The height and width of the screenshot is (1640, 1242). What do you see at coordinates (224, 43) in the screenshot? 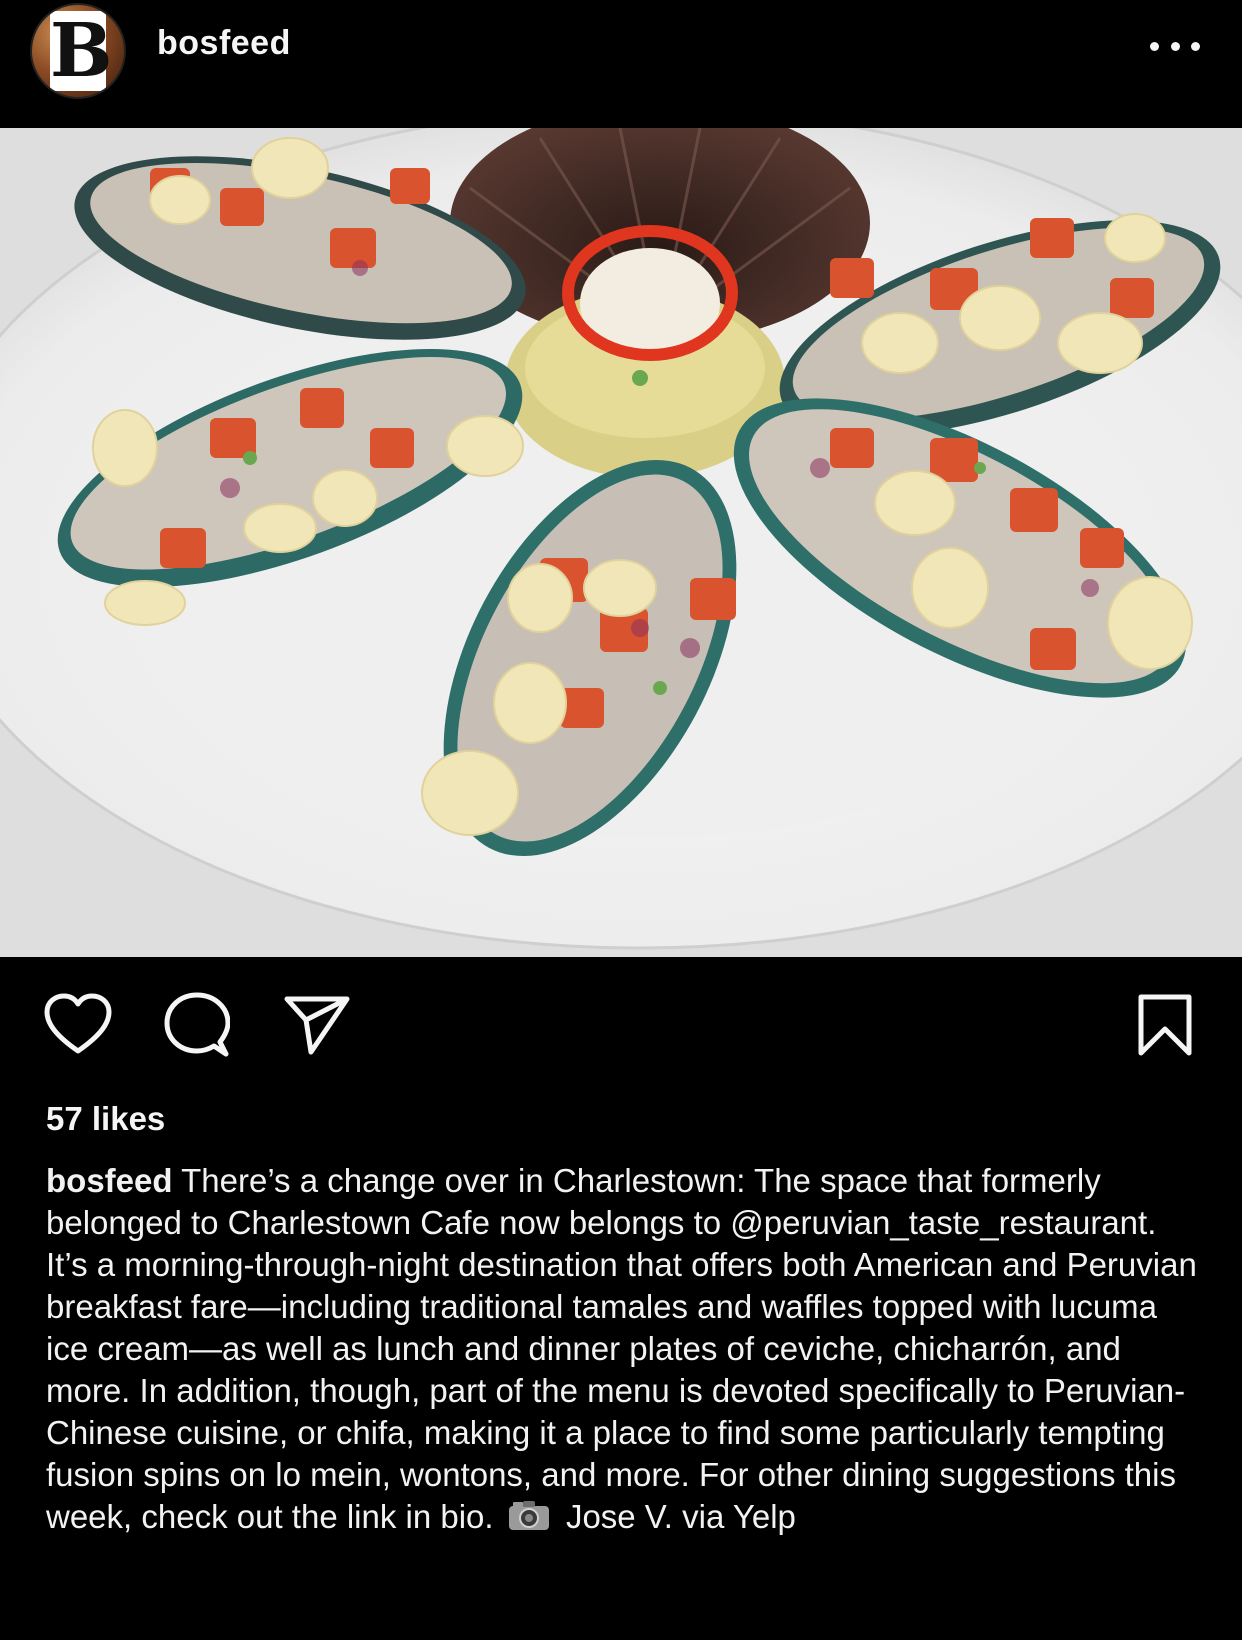
I see `post-username: bosfeed` at bounding box center [224, 43].